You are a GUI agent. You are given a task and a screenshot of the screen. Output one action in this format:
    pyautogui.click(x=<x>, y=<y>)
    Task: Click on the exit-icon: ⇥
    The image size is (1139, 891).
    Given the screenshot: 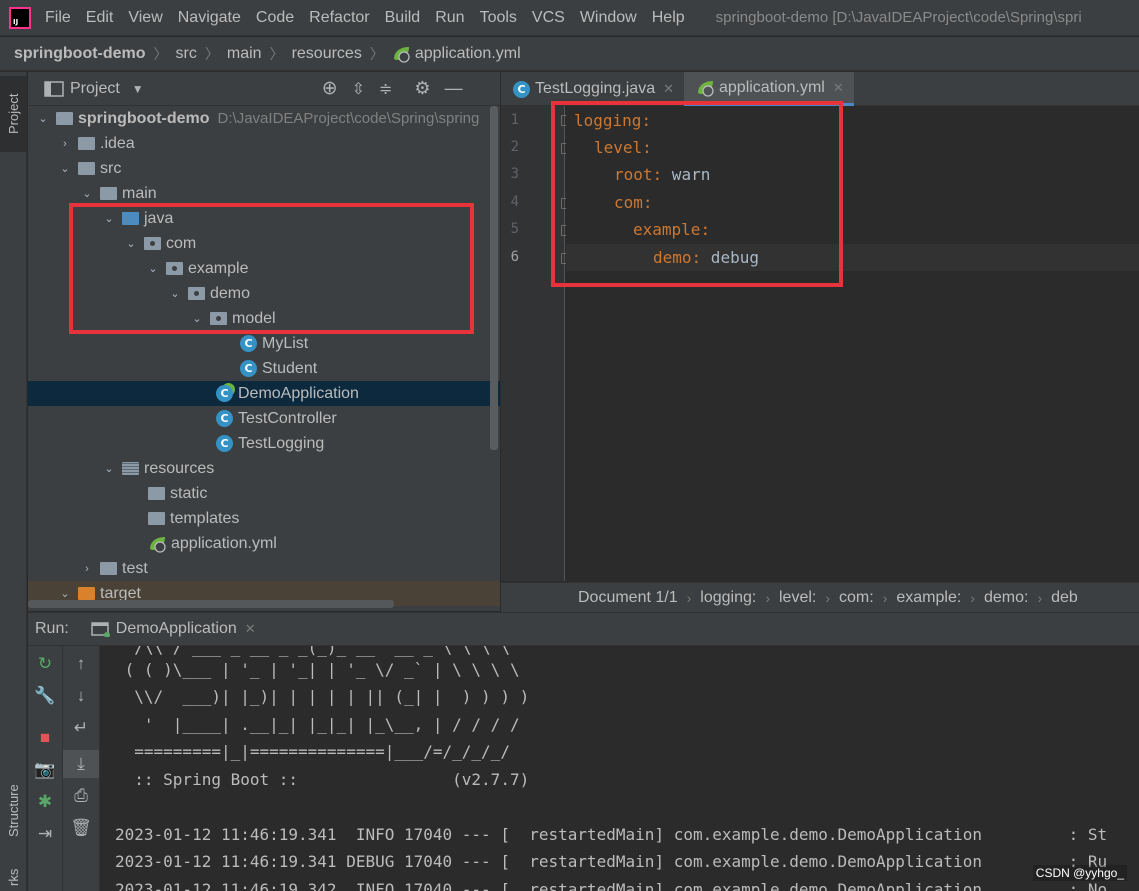 What is the action you would take?
    pyautogui.click(x=45, y=834)
    